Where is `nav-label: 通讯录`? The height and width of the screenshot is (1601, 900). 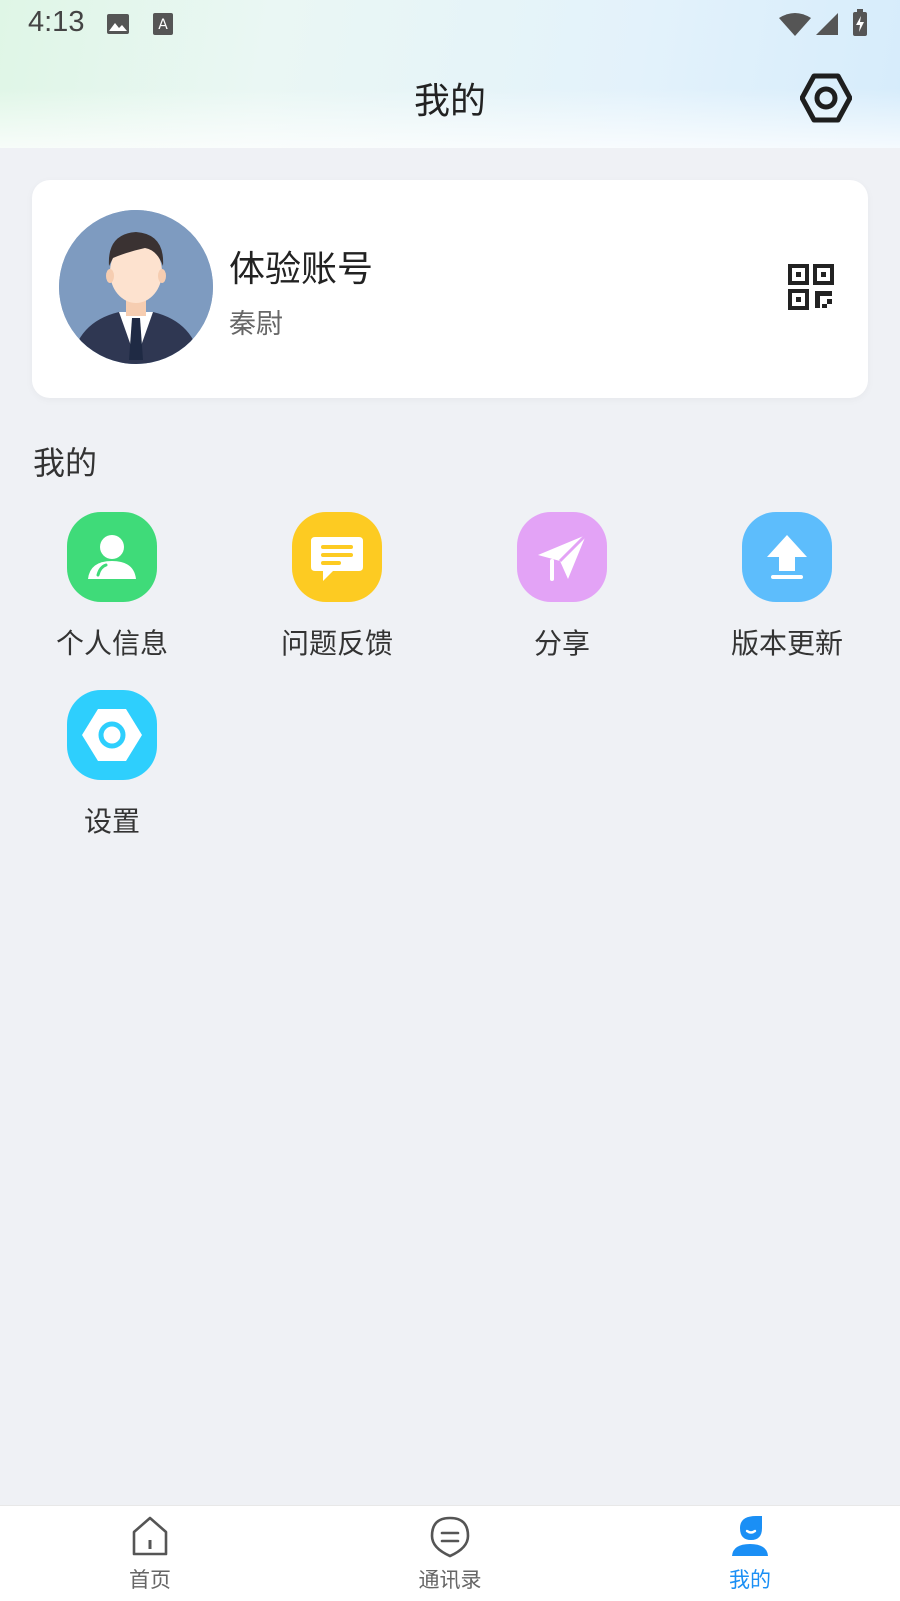 nav-label: 通讯录 is located at coordinates (450, 1580).